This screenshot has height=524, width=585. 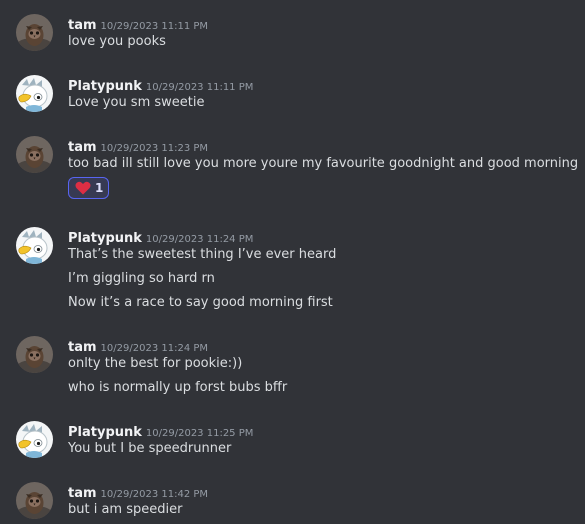 I want to click on message-text: but i am speedier, so click(x=125, y=509).